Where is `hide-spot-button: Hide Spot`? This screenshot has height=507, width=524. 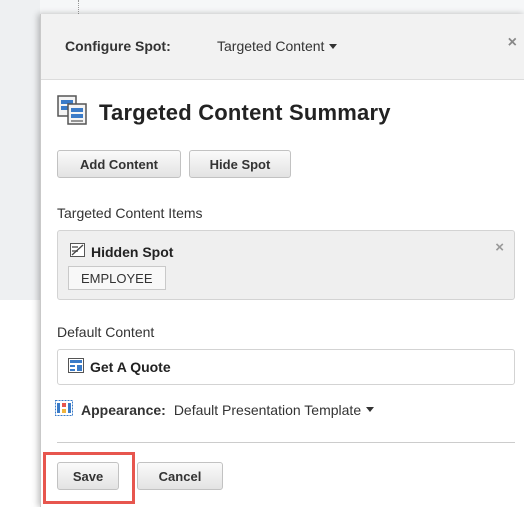
hide-spot-button: Hide Spot is located at coordinates (240, 164).